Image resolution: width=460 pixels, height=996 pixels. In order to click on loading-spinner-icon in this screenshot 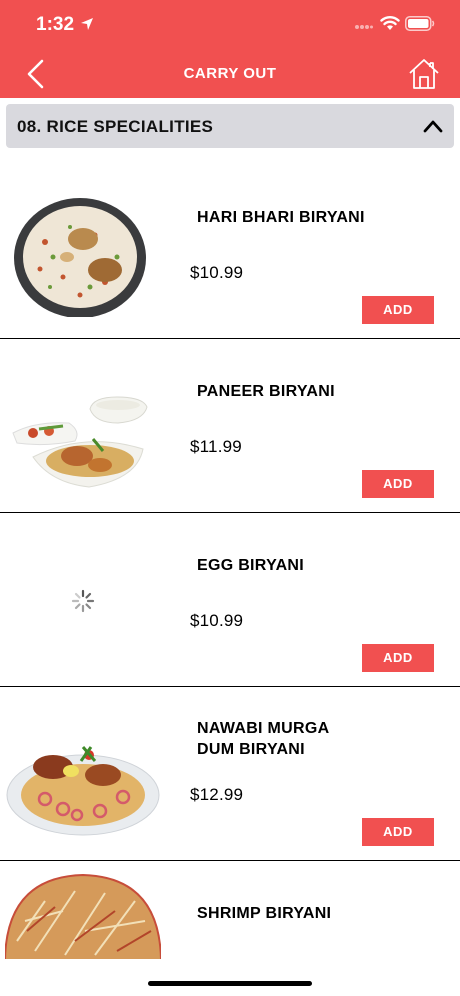, I will do `click(83, 601)`.